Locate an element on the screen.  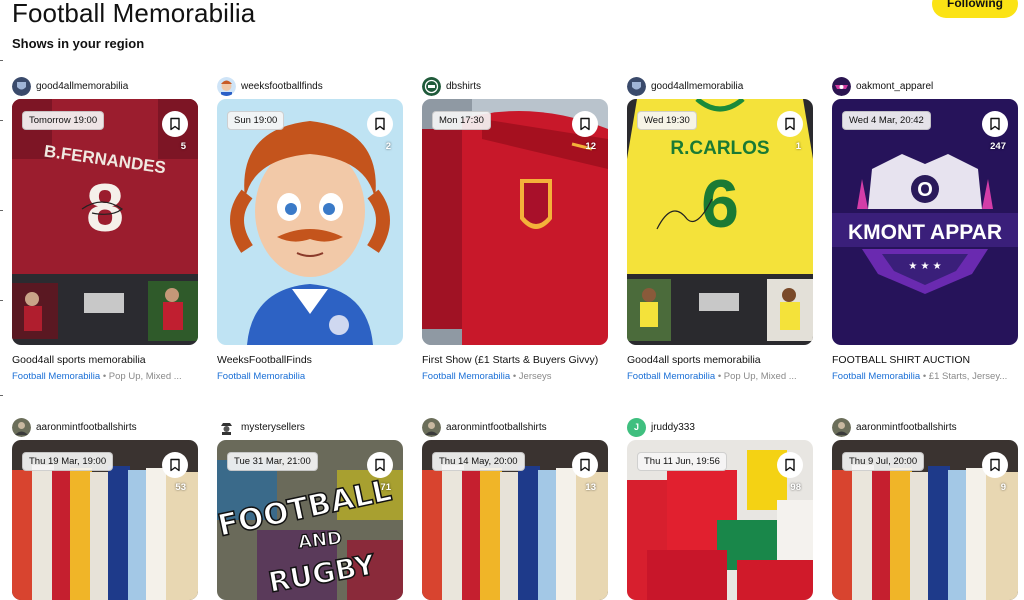
bookmark-count: 71 is located at coordinates (385, 487).